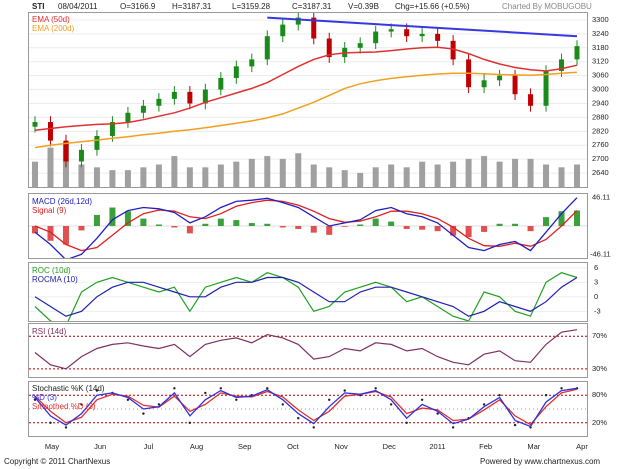  I want to click on stochastic-chart-svg: Stochastic %K (14d)%D (3)Smoothed %D (3), so click(308, 406).